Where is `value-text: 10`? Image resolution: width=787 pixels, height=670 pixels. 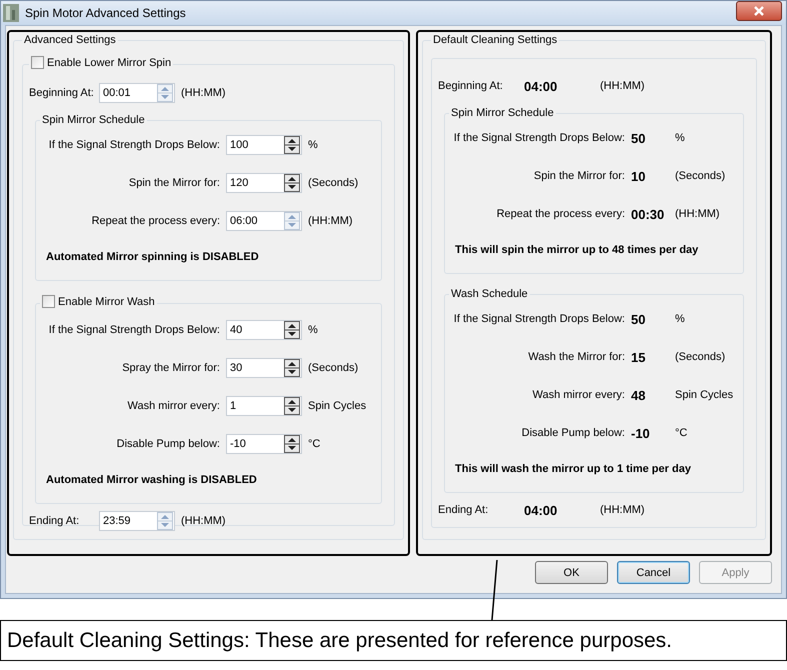
value-text: 10 is located at coordinates (638, 176).